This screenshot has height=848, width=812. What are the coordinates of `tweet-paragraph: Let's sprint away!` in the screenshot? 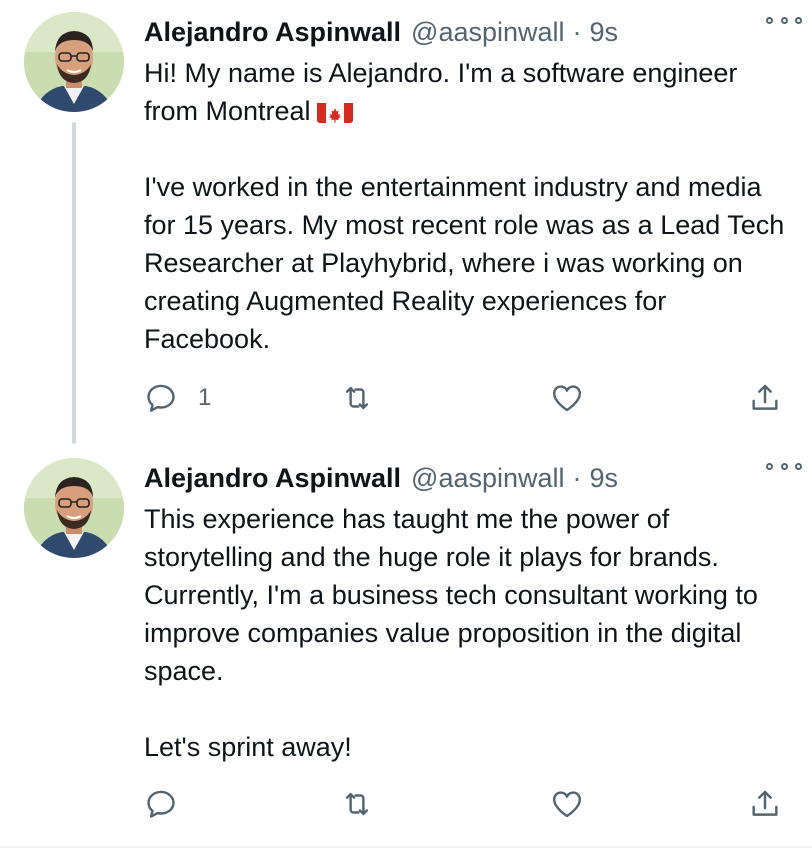 It's located at (248, 747).